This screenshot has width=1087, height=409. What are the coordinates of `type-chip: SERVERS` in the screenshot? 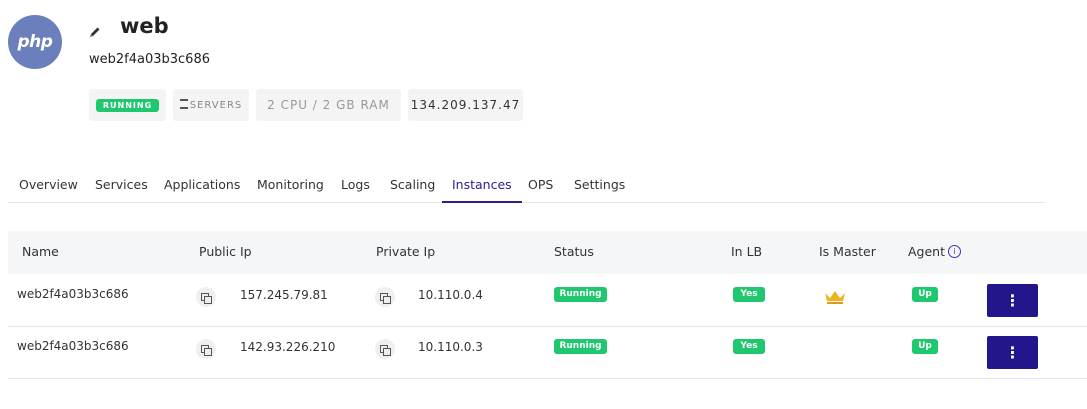 It's located at (211, 105).